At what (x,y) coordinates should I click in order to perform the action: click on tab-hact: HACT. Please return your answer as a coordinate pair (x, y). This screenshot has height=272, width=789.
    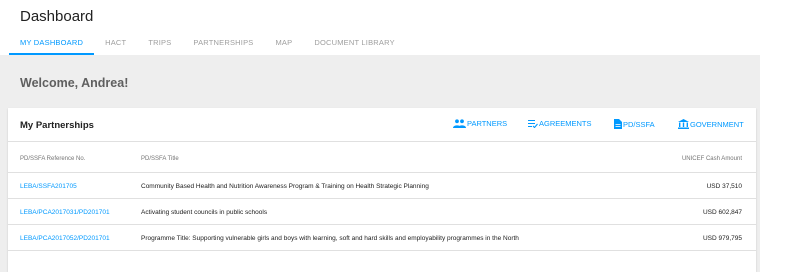
    Looking at the image, I should click on (115, 46).